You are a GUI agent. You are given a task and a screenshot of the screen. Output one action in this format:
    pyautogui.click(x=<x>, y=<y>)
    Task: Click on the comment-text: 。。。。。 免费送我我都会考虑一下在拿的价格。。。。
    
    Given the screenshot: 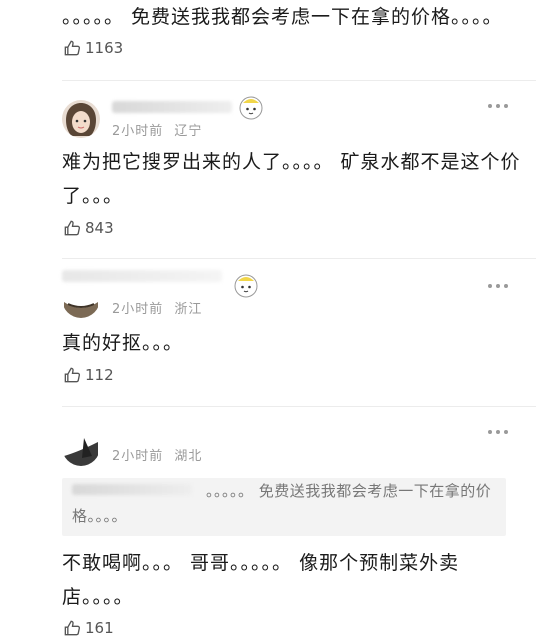 What is the action you would take?
    pyautogui.click(x=282, y=17)
    